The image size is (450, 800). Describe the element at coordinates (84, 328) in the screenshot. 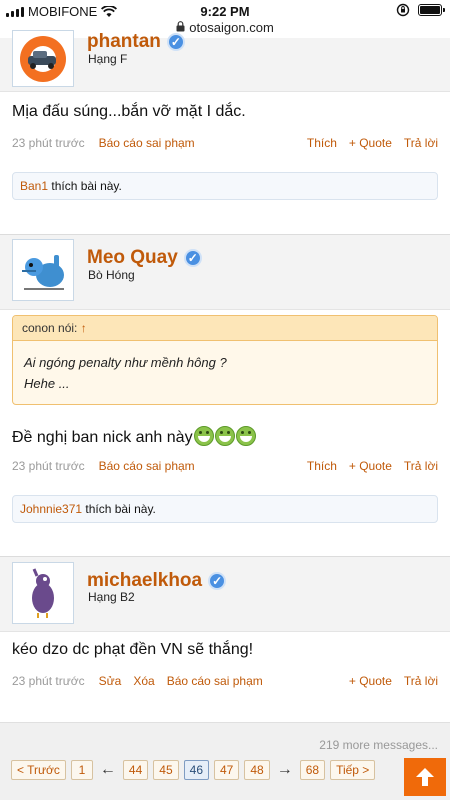

I see `quote-jump-icon: ↑` at that location.